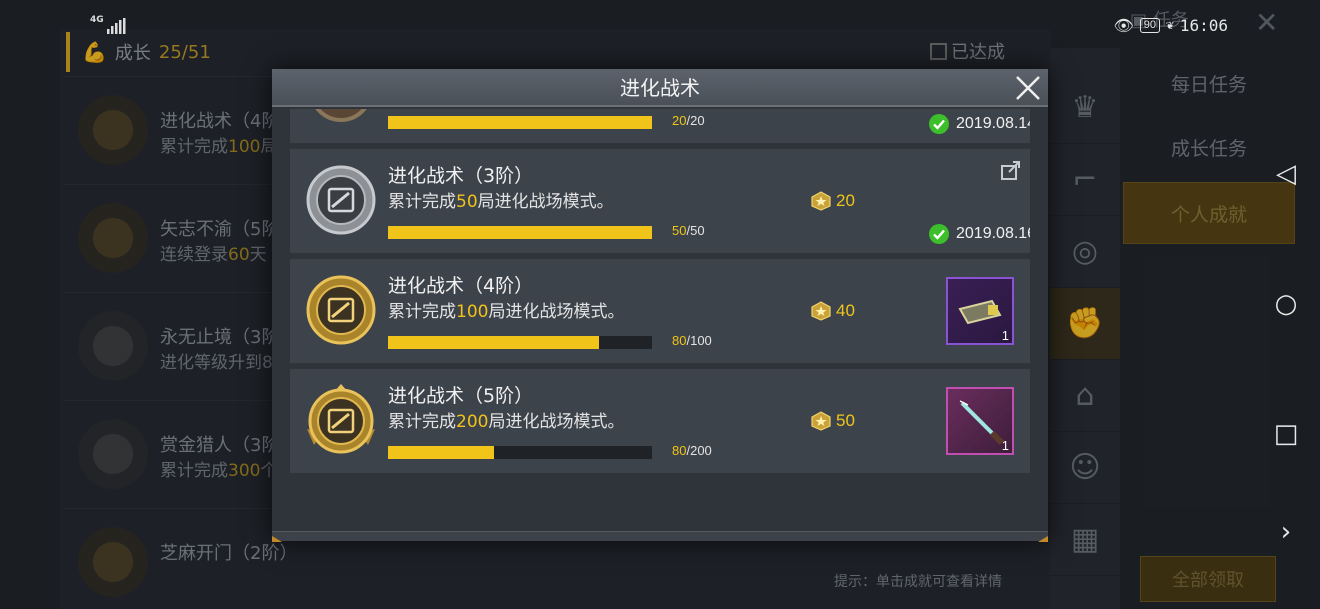 The width and height of the screenshot is (1320, 609). What do you see at coordinates (832, 201) in the screenshot?
I see `reward: 20` at bounding box center [832, 201].